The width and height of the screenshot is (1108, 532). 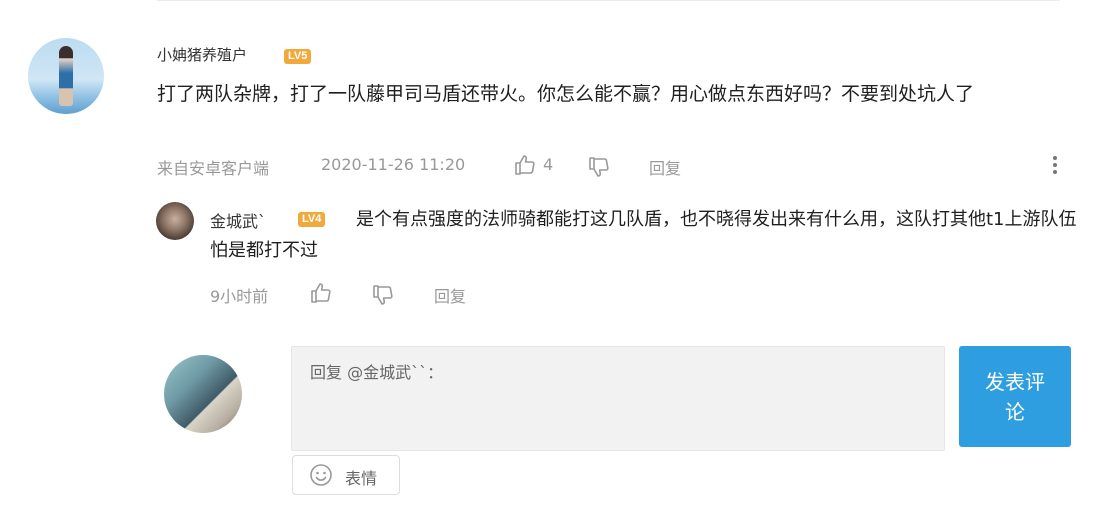 I want to click on submit-comment-button: 发表评论, so click(x=1015, y=396).